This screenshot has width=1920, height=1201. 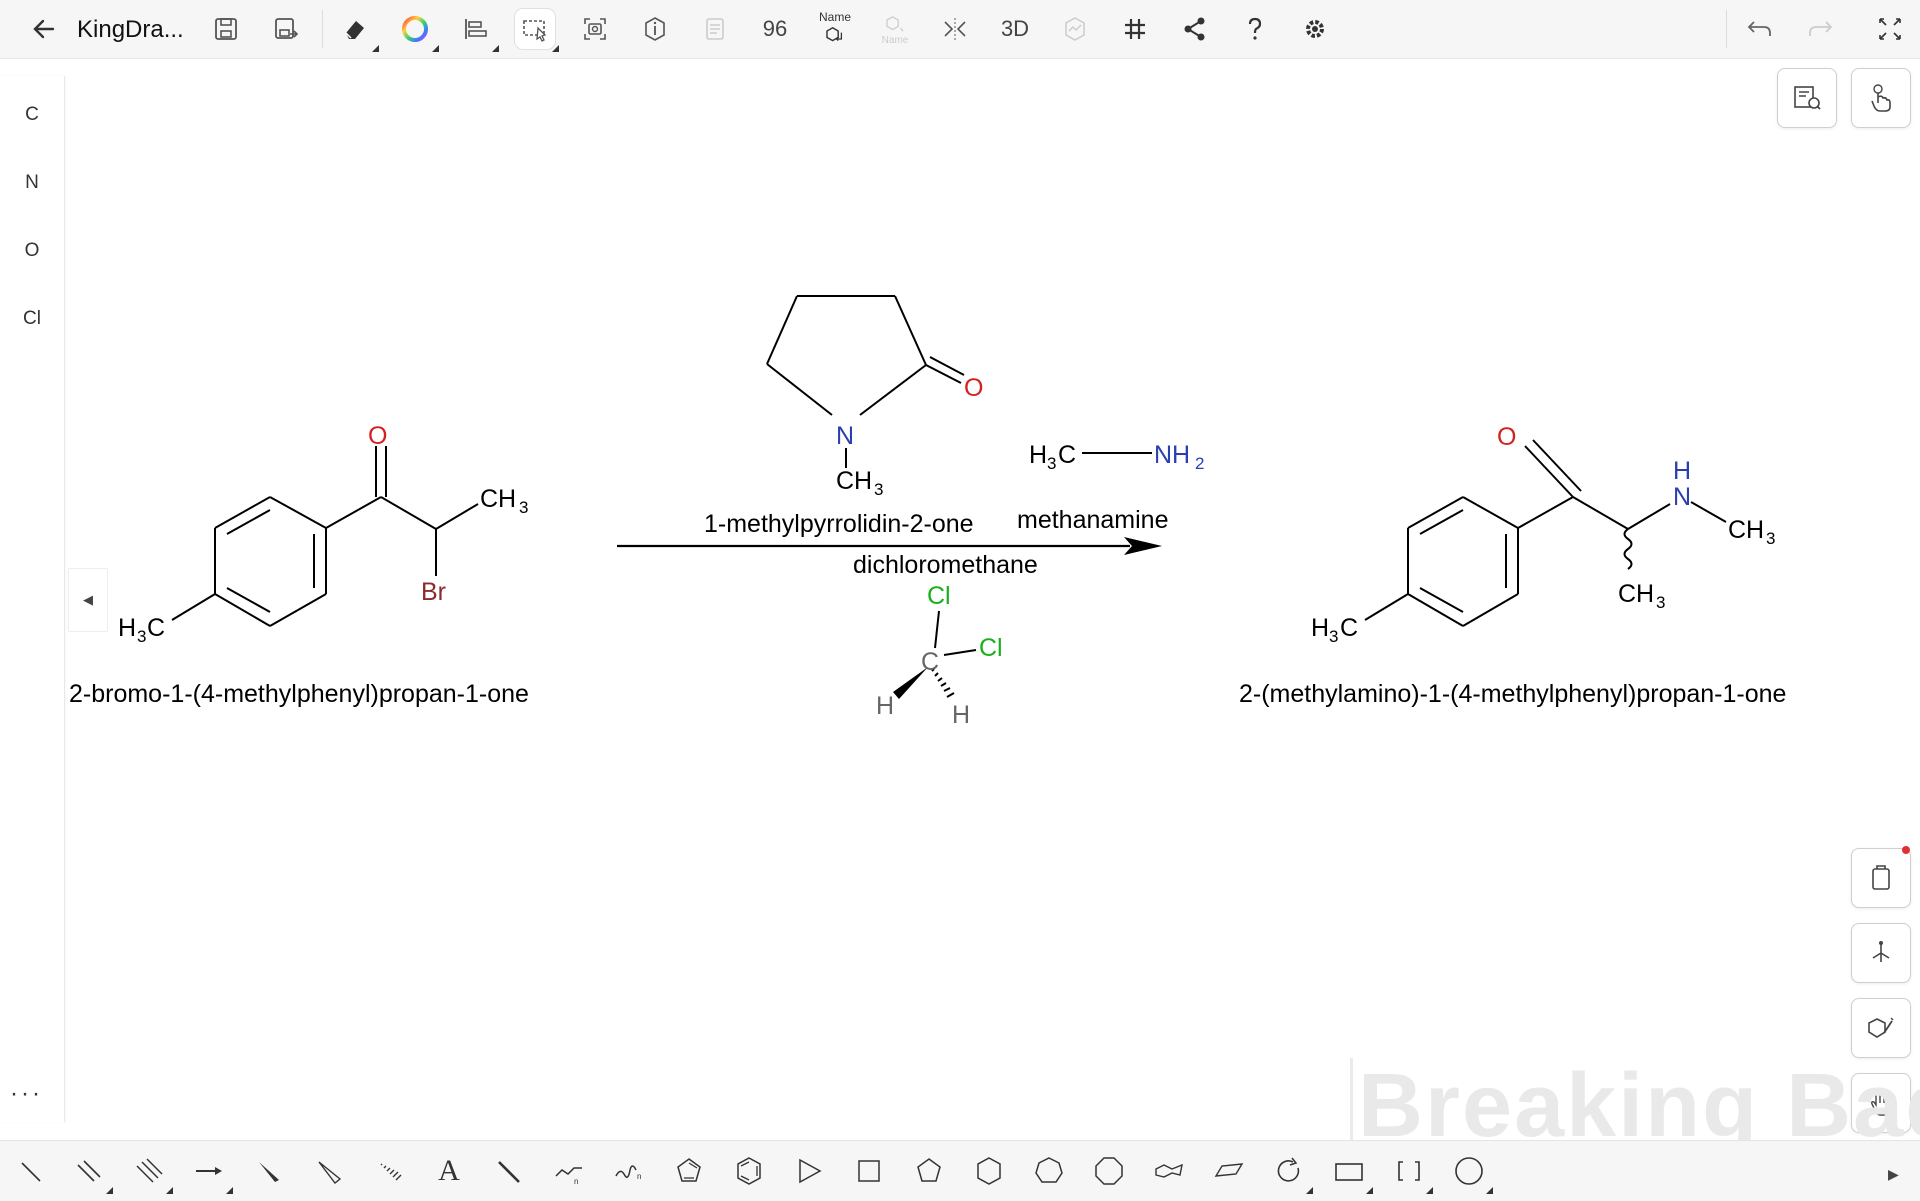 What do you see at coordinates (1051, 463) in the screenshot?
I see `amine-h3c-sub: 3` at bounding box center [1051, 463].